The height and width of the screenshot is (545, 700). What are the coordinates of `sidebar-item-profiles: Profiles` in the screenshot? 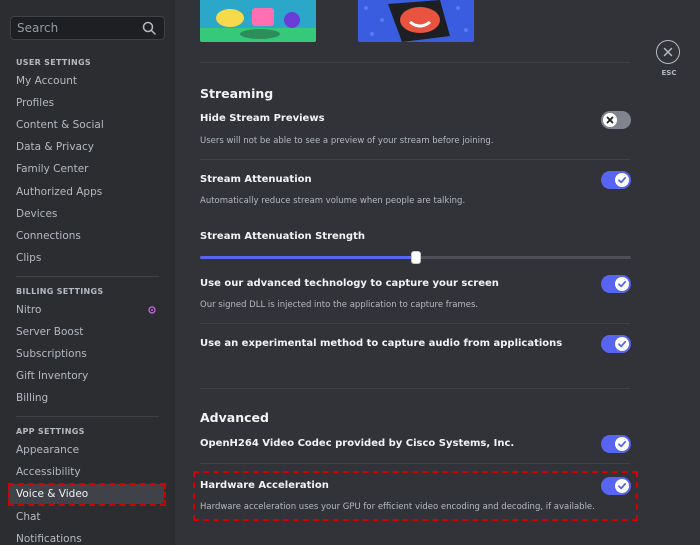 It's located at (86, 103).